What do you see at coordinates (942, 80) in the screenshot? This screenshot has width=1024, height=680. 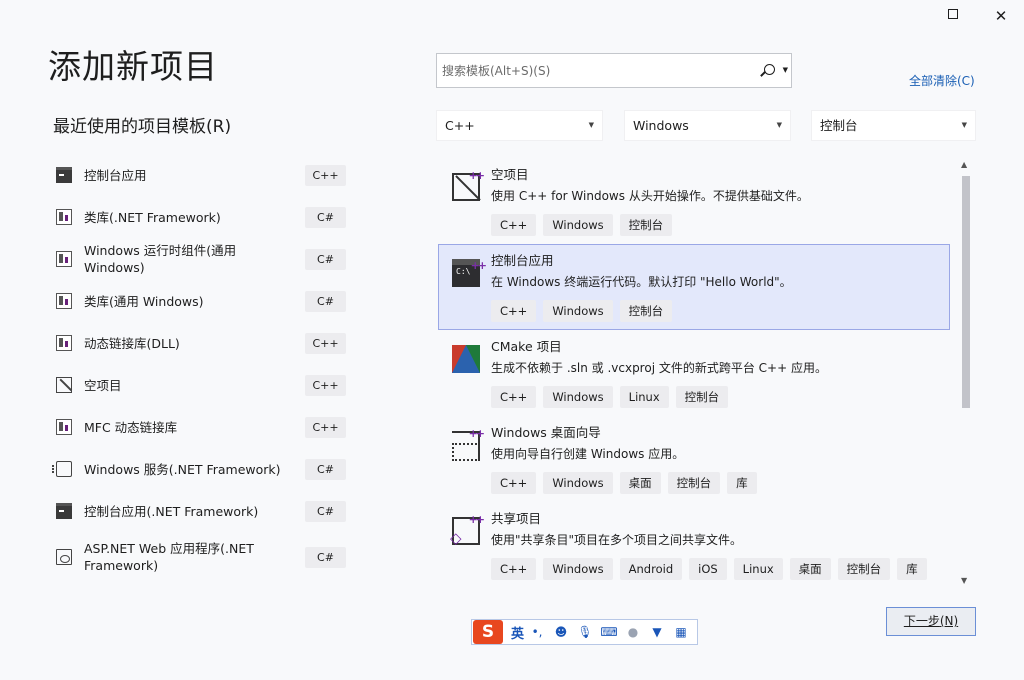 I see `clear-all-link: 全部清除(C)` at bounding box center [942, 80].